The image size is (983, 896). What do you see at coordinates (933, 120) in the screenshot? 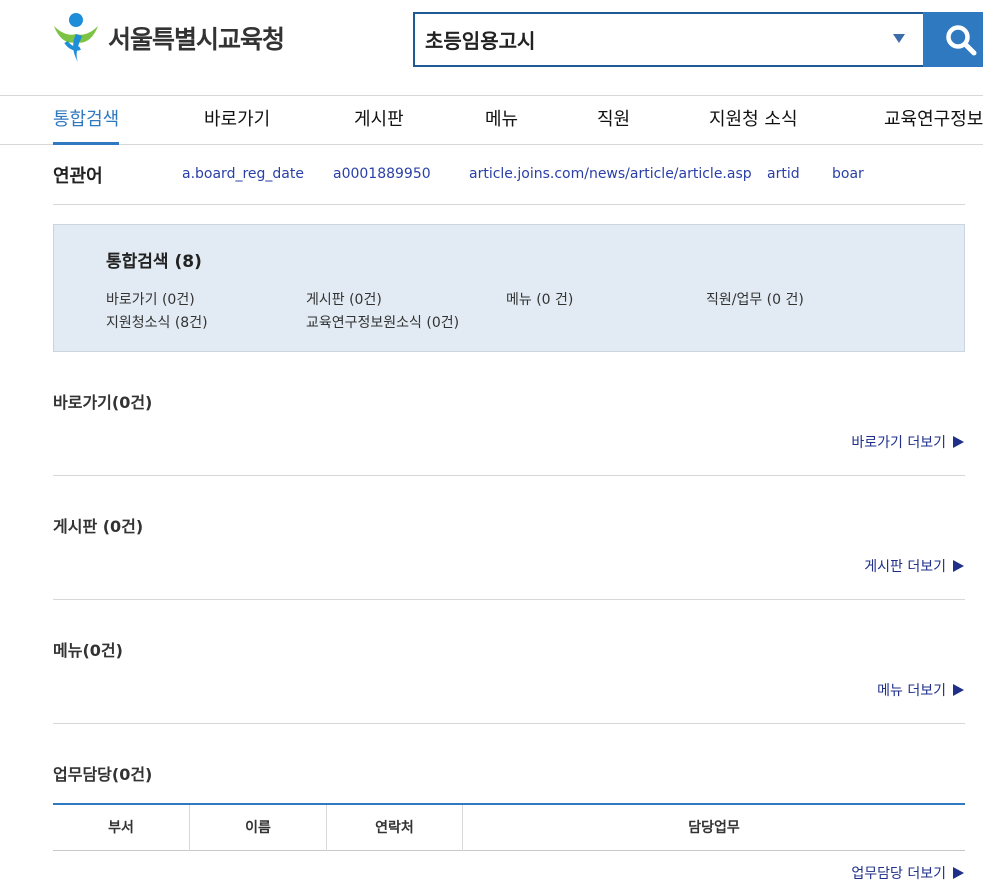
I see `tab-research-info: 교육연구정보` at bounding box center [933, 120].